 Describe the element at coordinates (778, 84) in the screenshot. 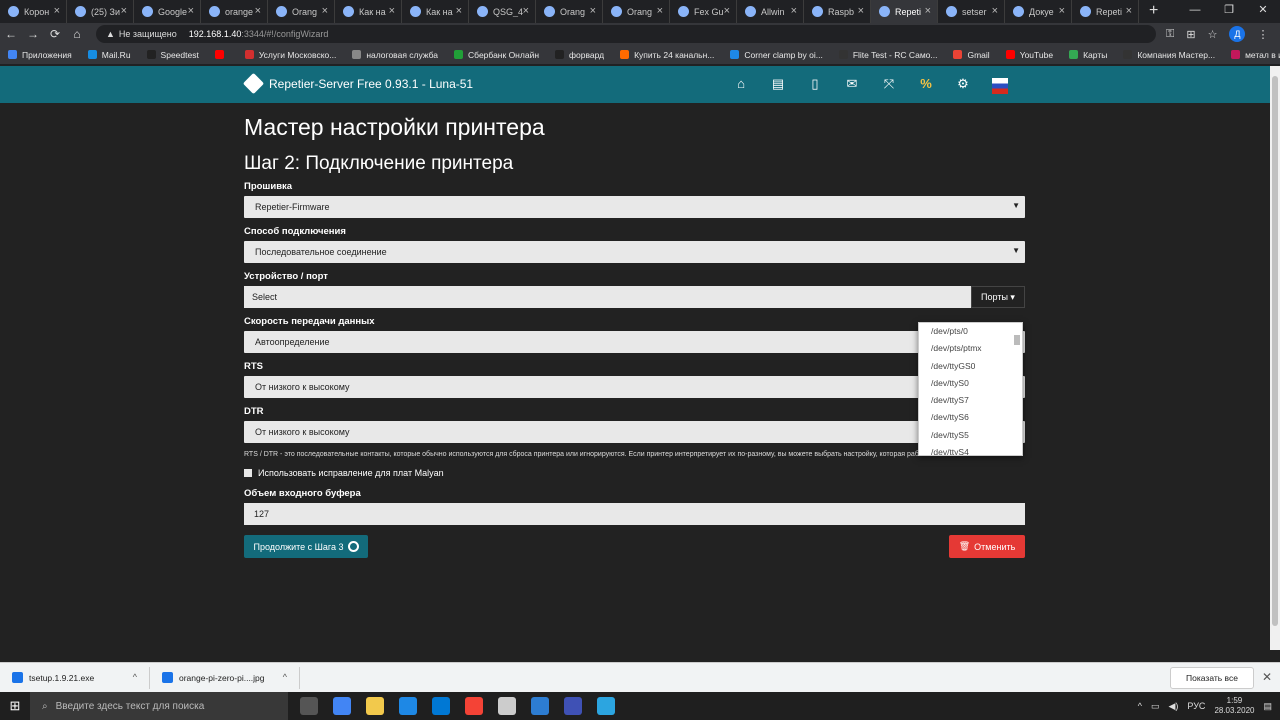

I see `archive-icon: ▤` at that location.